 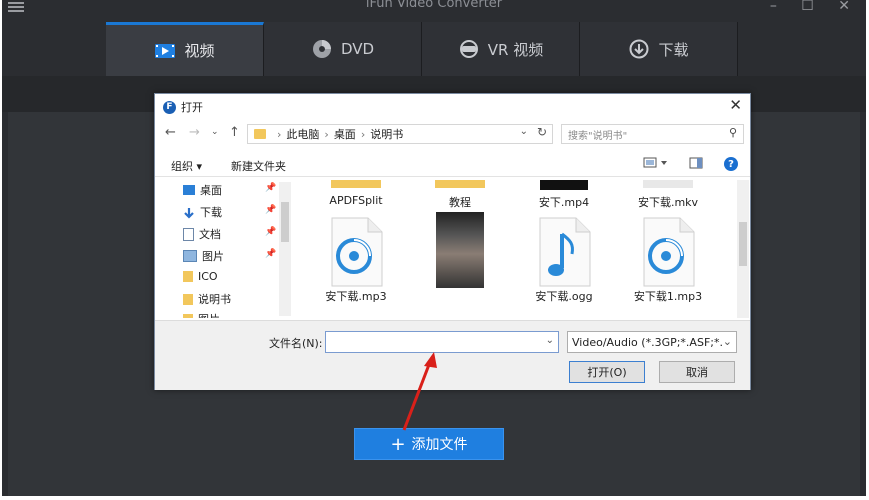 I want to click on file-item: 安下载.mp3, so click(x=356, y=260).